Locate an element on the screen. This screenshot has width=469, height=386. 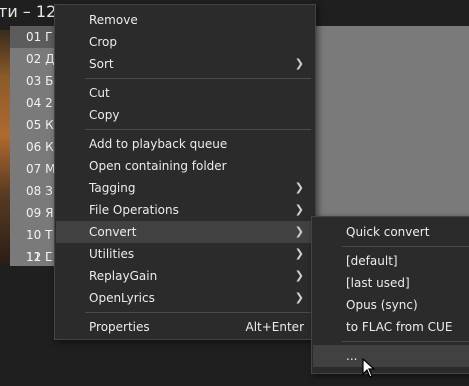
playlist-row: 06 К is located at coordinates (40, 147).